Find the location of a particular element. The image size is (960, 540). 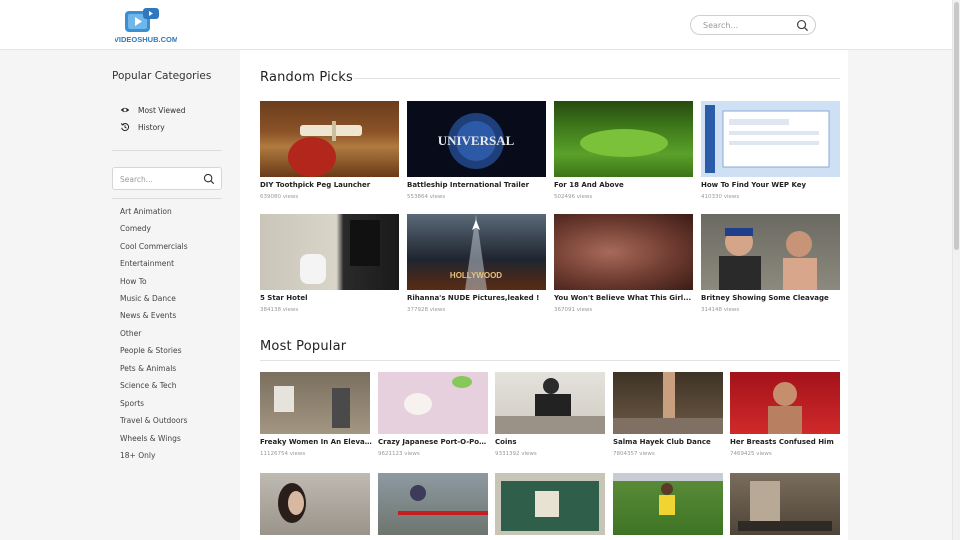

category-link: Art Animation is located at coordinates (146, 211).